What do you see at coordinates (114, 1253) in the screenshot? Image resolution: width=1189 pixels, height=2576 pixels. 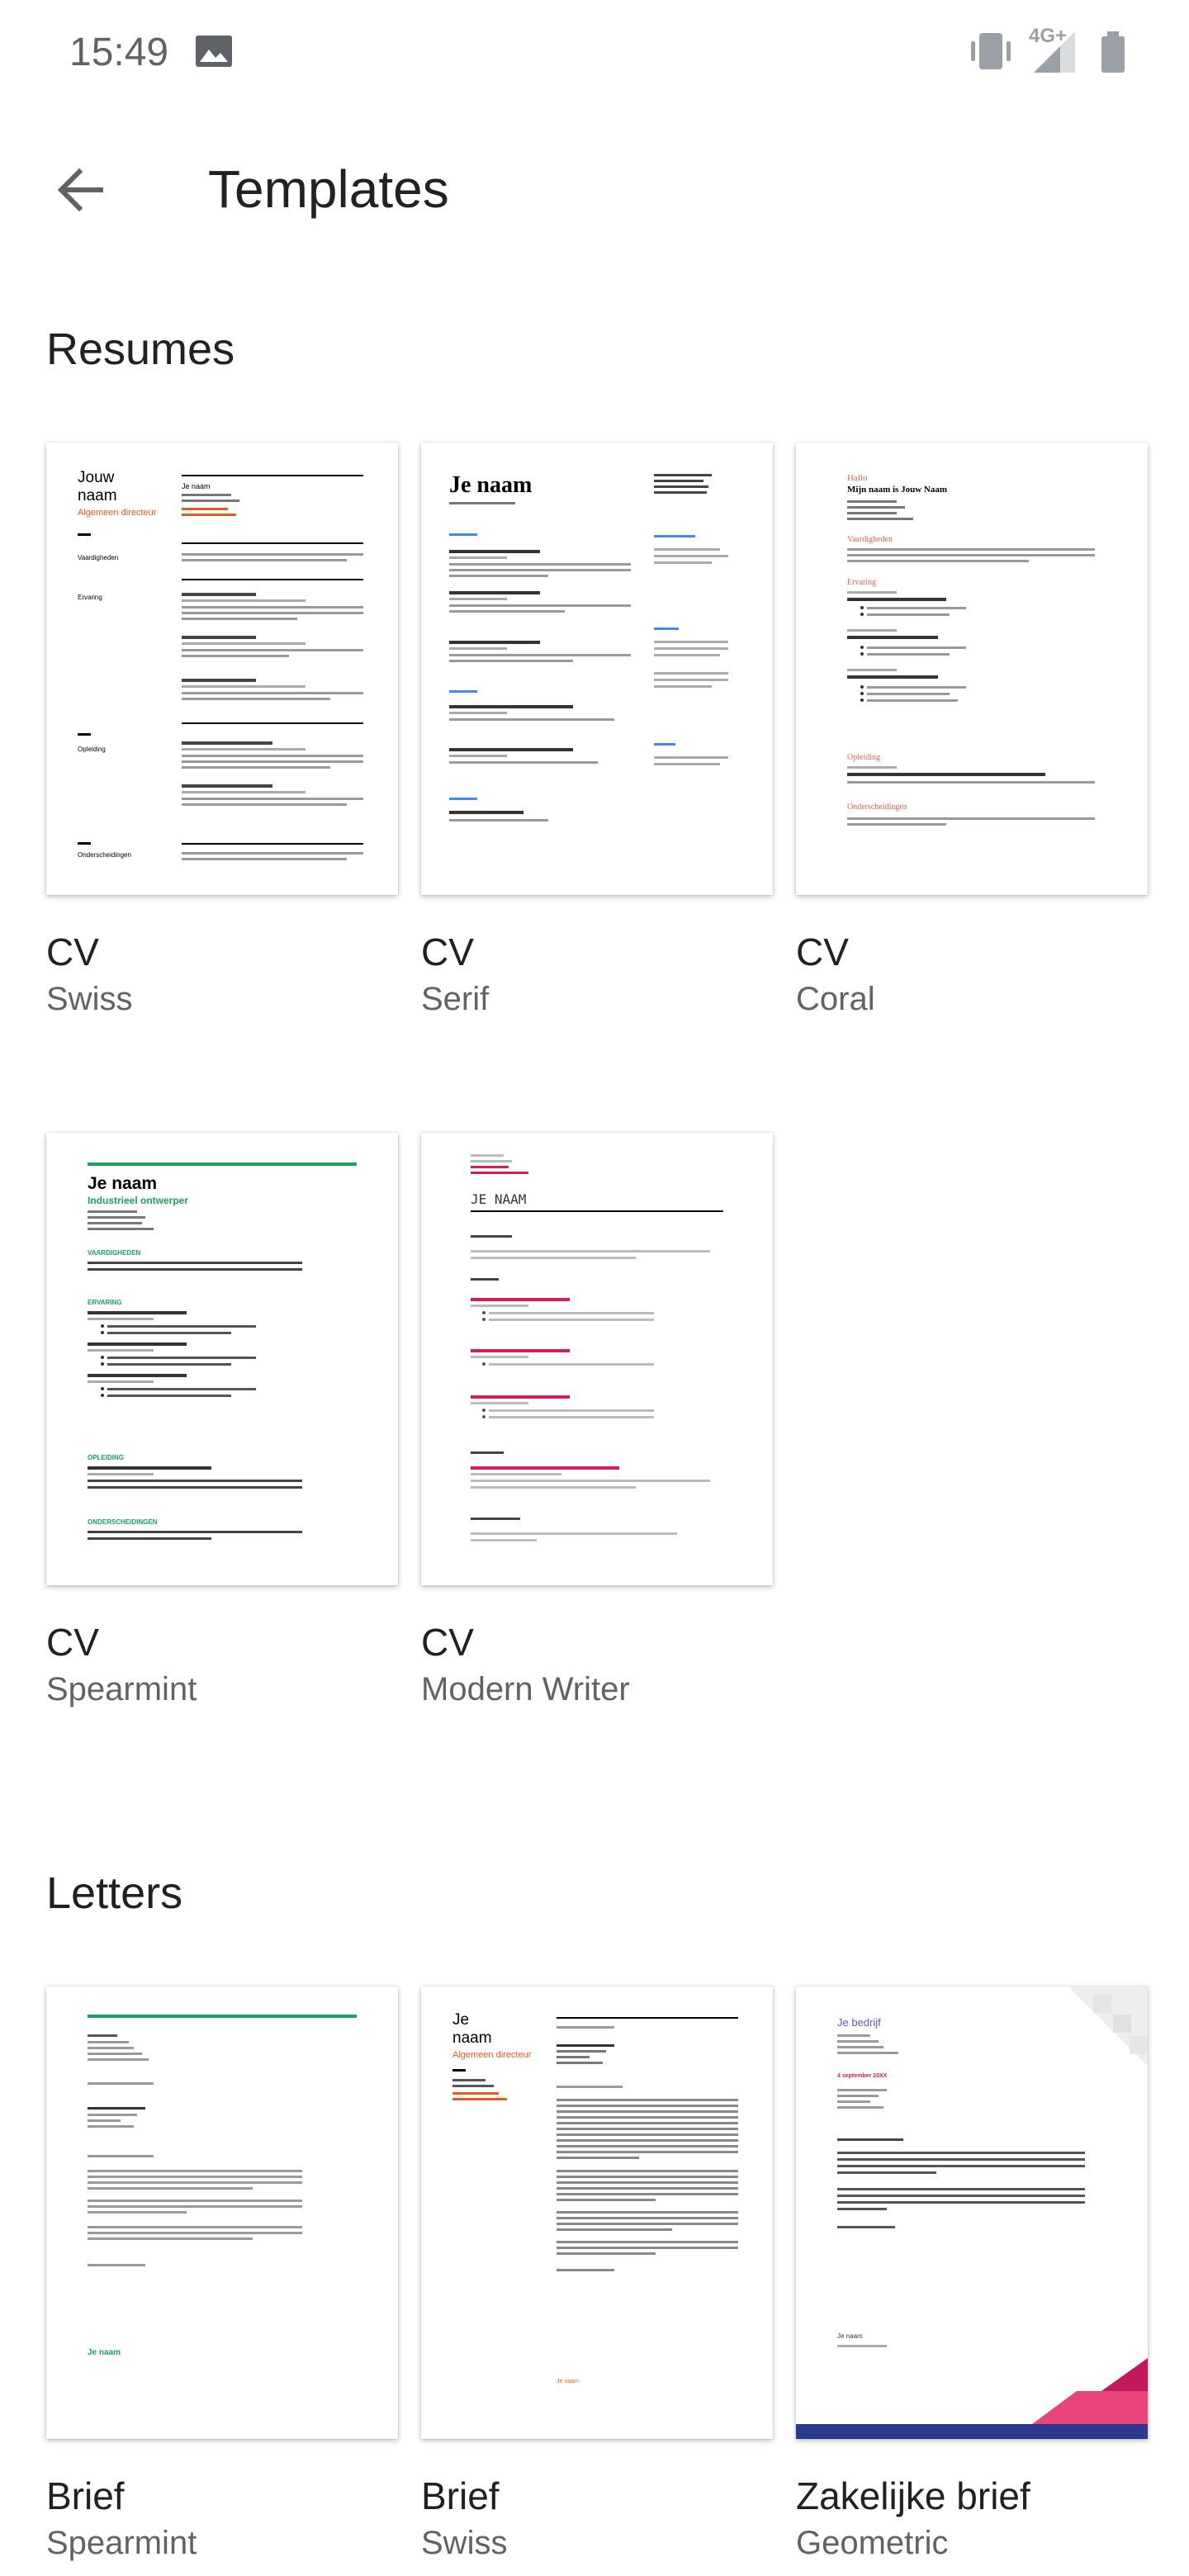 I see `preview-heading: VAARDIGHEDEN` at bounding box center [114, 1253].